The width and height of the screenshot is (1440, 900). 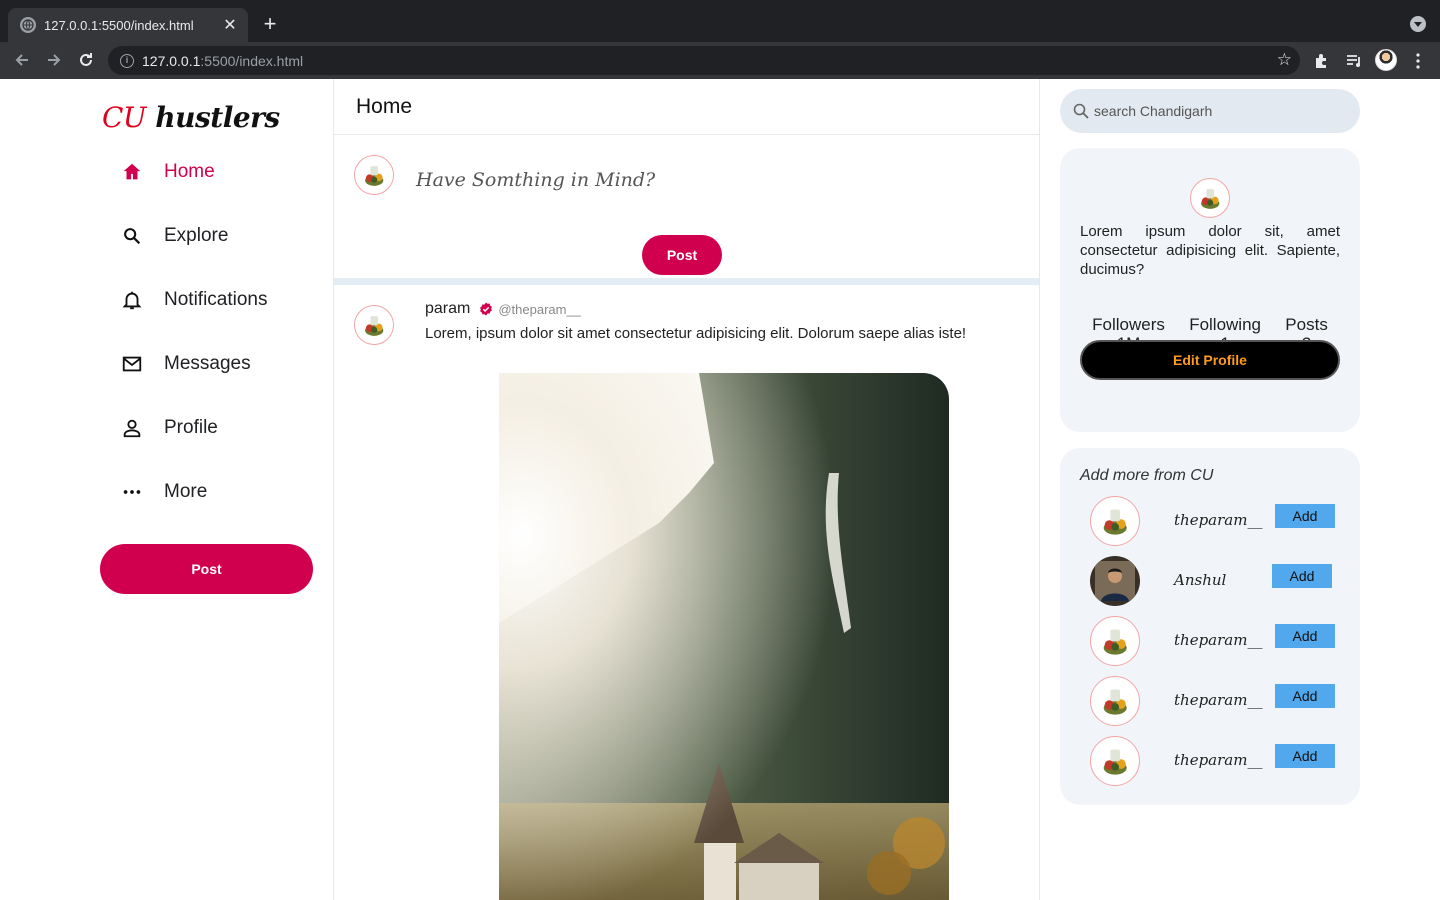 I want to click on suggestion-name: Anshul, so click(x=1200, y=580).